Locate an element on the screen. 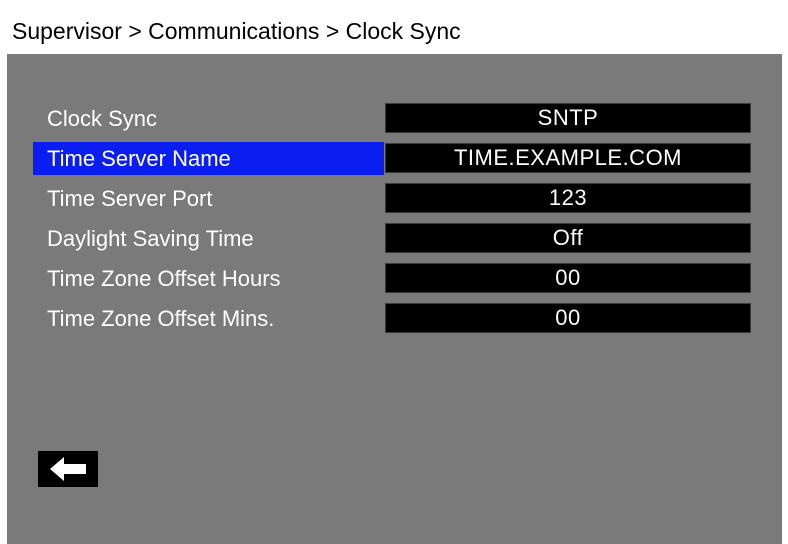 Image resolution: width=788 pixels, height=544 pixels. back-button is located at coordinates (68, 469).